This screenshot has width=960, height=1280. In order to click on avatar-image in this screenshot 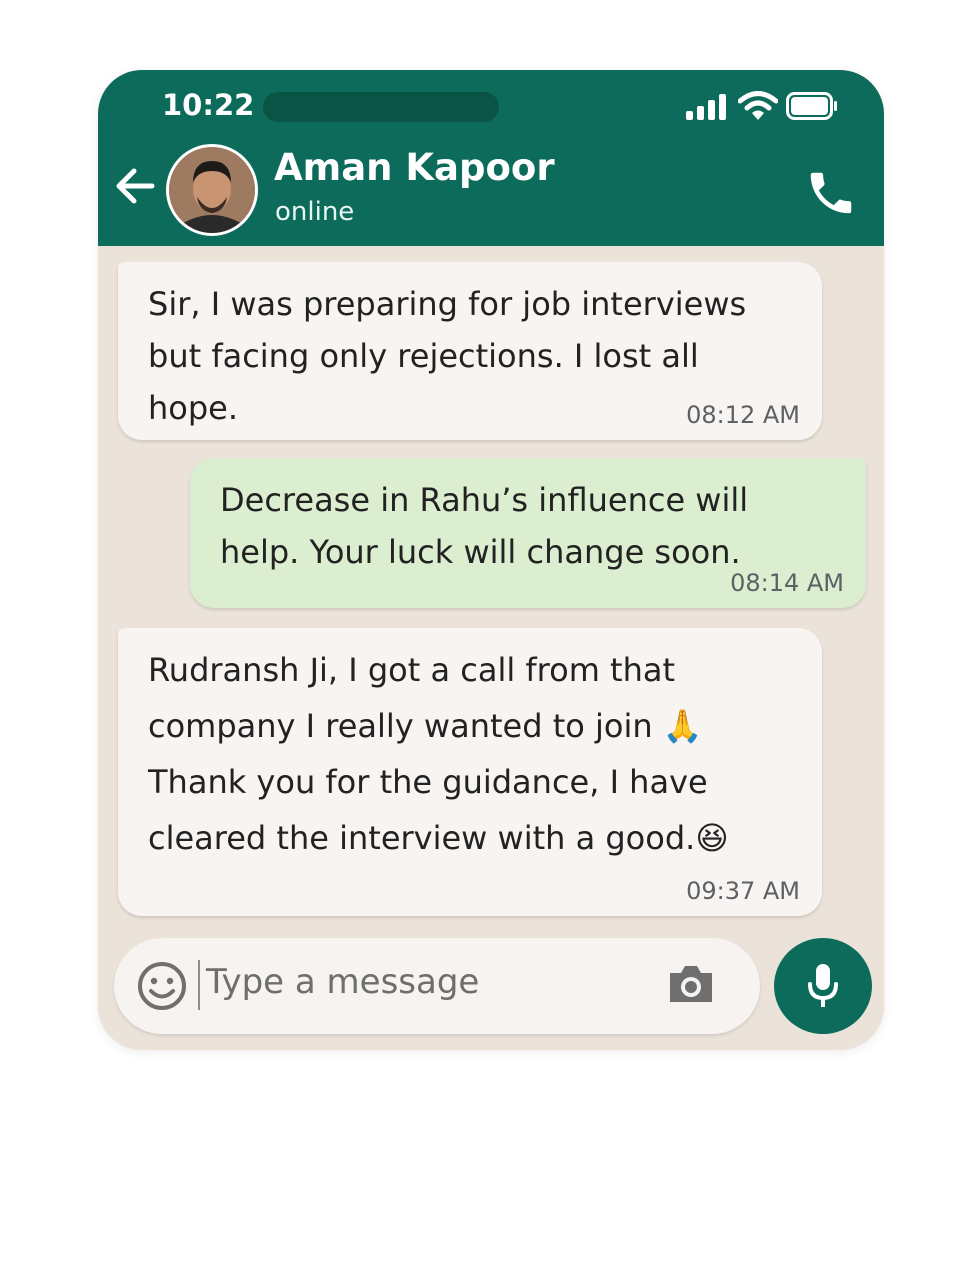, I will do `click(212, 190)`.